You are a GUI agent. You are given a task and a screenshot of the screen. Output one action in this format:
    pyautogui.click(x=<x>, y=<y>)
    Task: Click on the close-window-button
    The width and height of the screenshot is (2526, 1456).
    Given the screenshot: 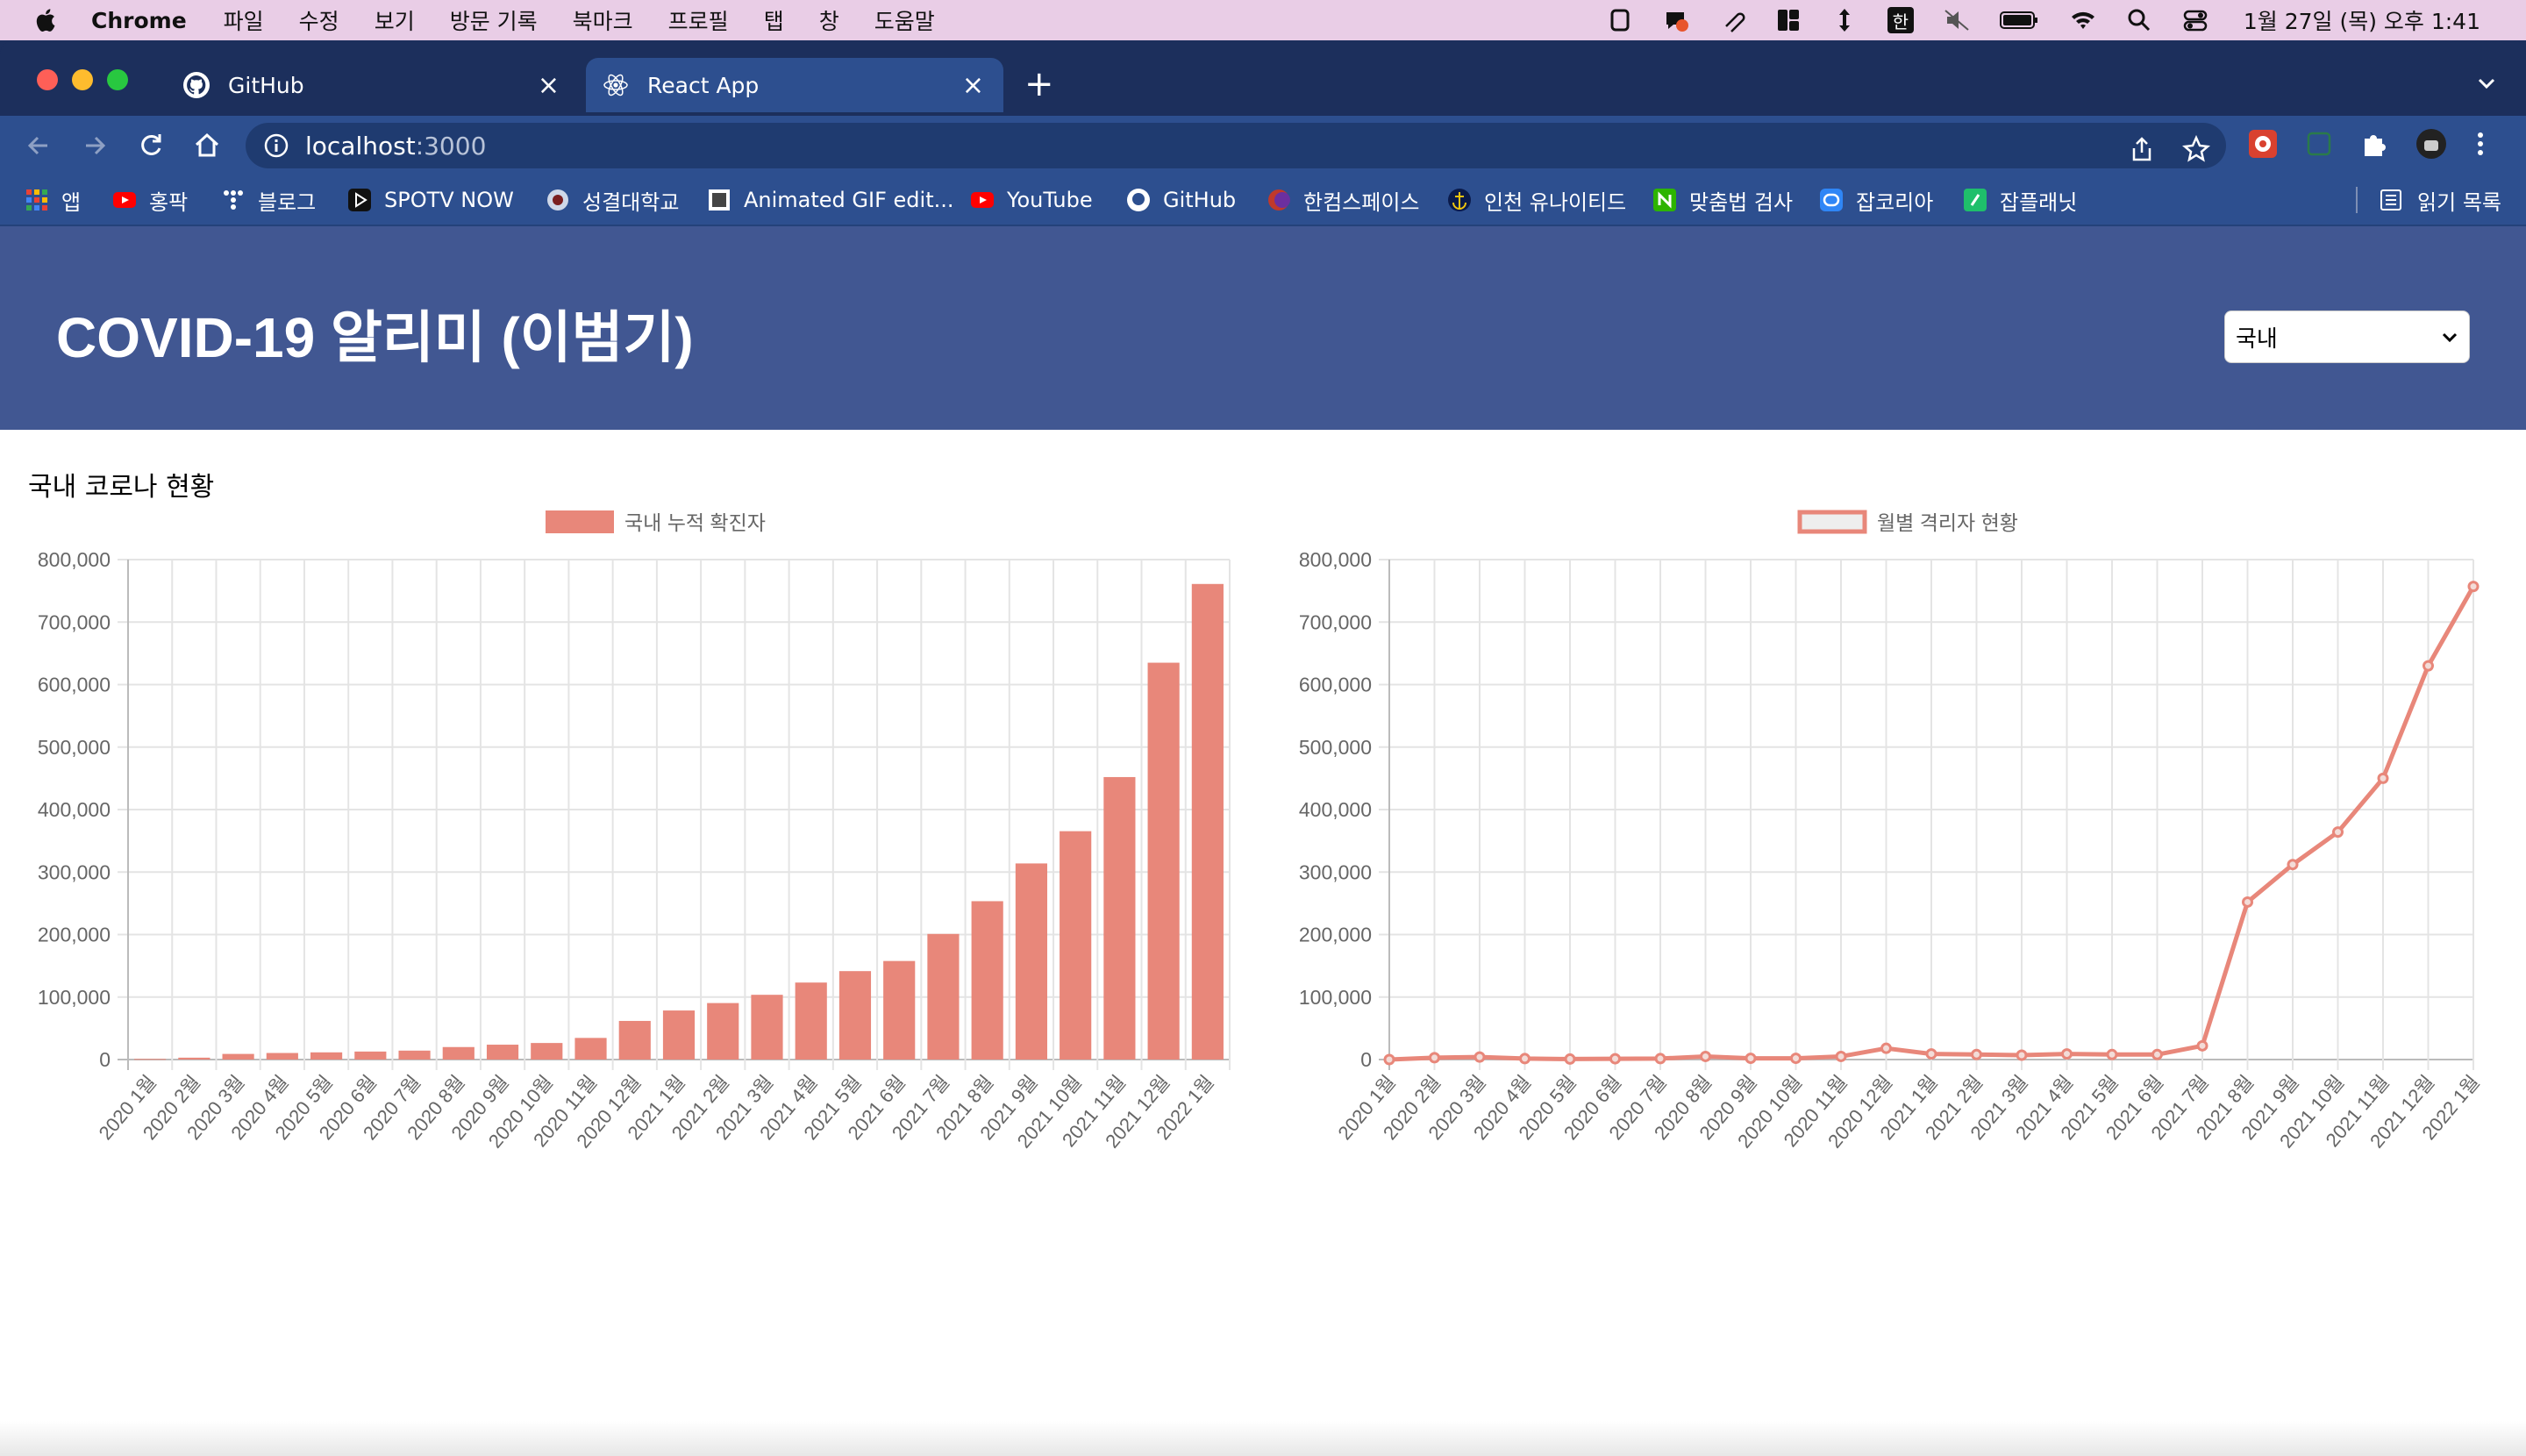 What is the action you would take?
    pyautogui.click(x=47, y=79)
    